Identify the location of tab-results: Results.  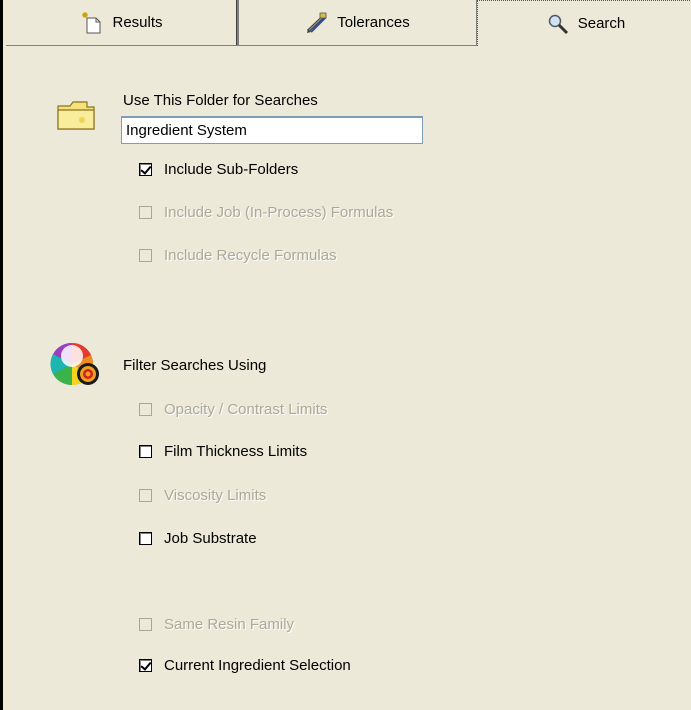
(122, 23).